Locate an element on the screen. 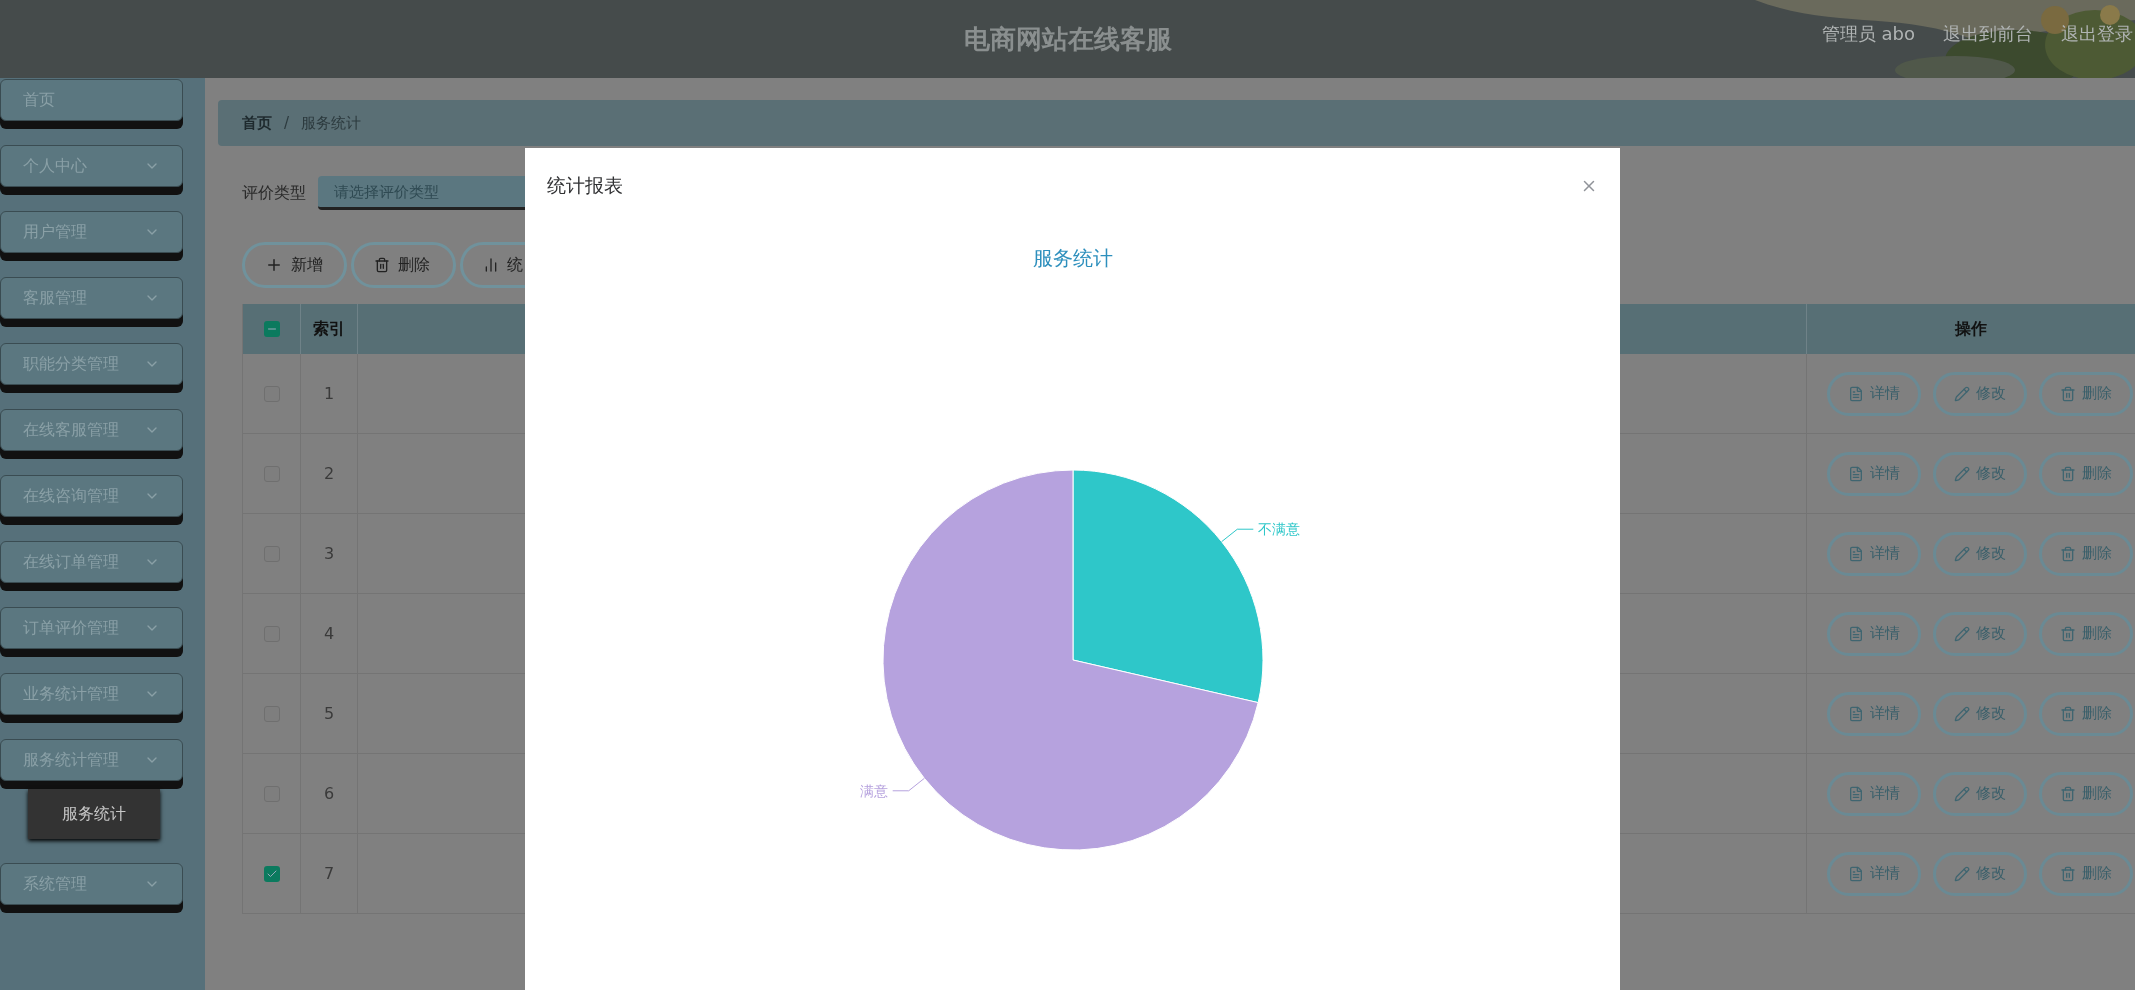 The image size is (2135, 990). header-link: 退出到前台 is located at coordinates (1988, 33).